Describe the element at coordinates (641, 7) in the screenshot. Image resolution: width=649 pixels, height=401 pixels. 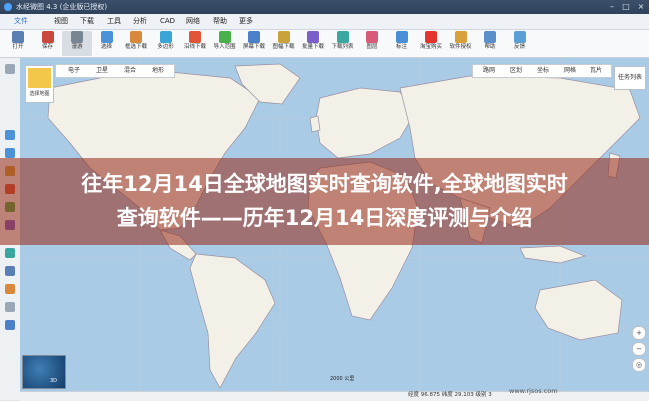
I see `close-icon: ×` at that location.